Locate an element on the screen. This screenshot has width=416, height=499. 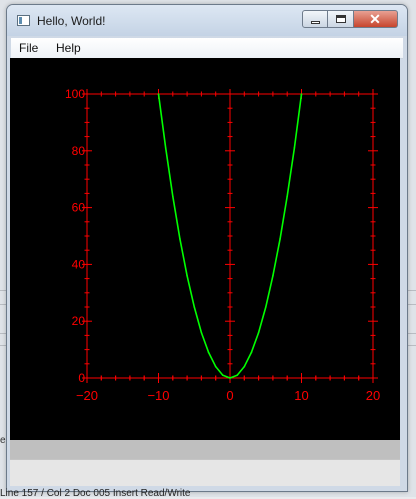
background-text-fragment: e is located at coordinates (3, 440).